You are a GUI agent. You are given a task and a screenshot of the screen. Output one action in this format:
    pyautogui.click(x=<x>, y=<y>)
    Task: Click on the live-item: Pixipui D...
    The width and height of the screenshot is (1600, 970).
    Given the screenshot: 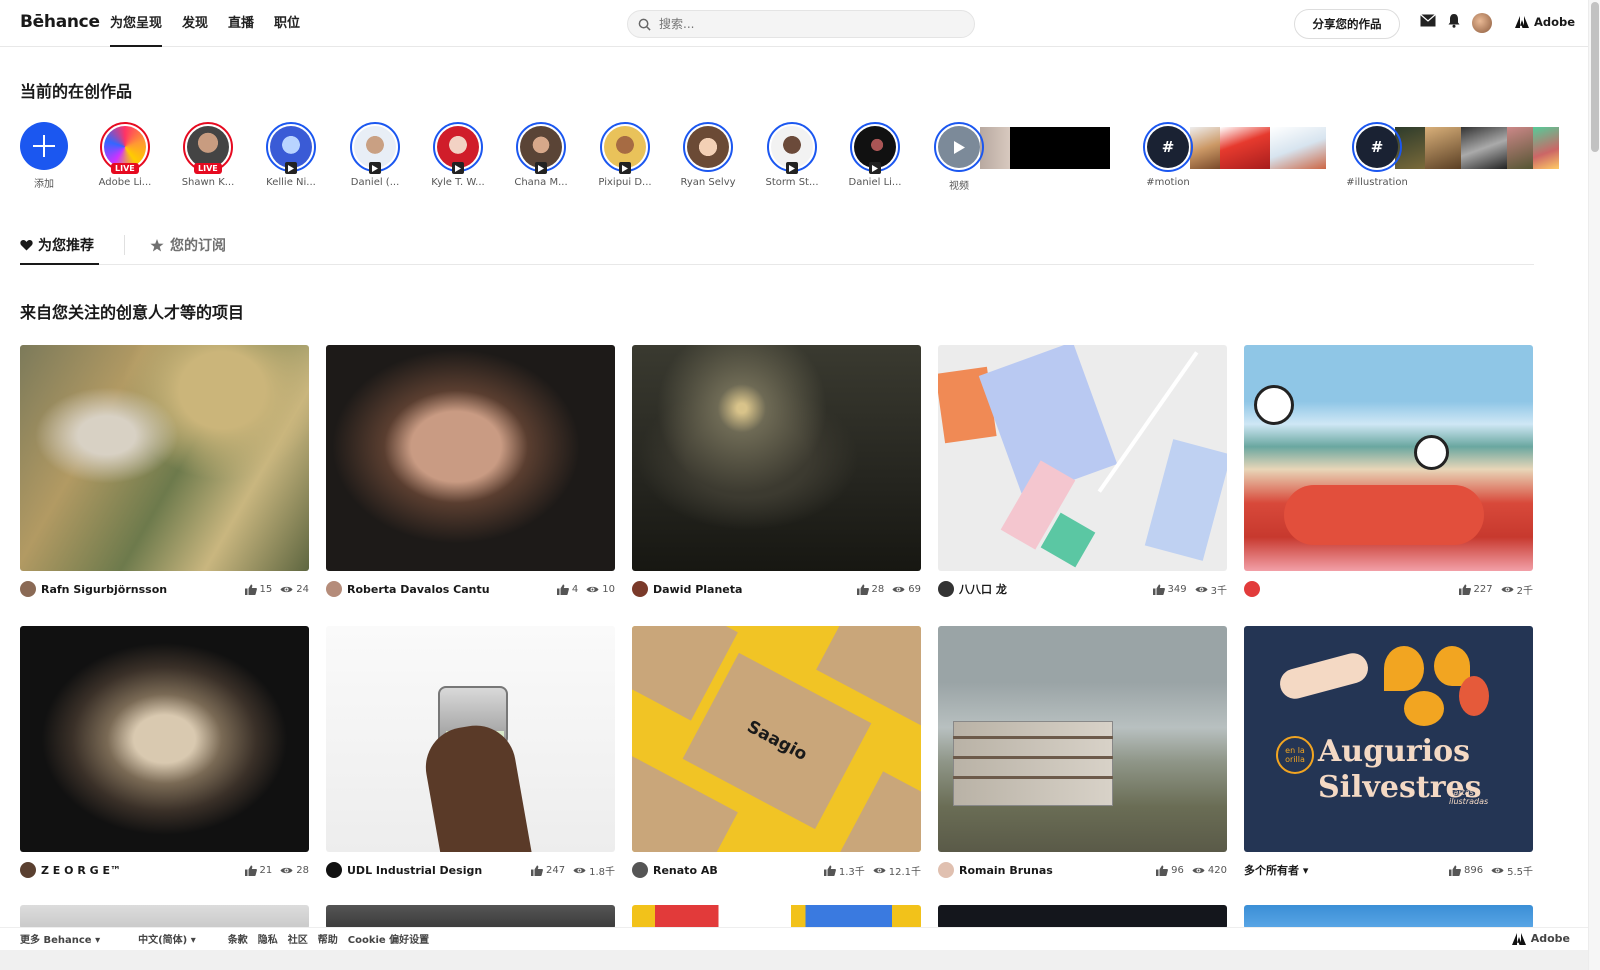 What is the action you would take?
    pyautogui.click(x=625, y=155)
    